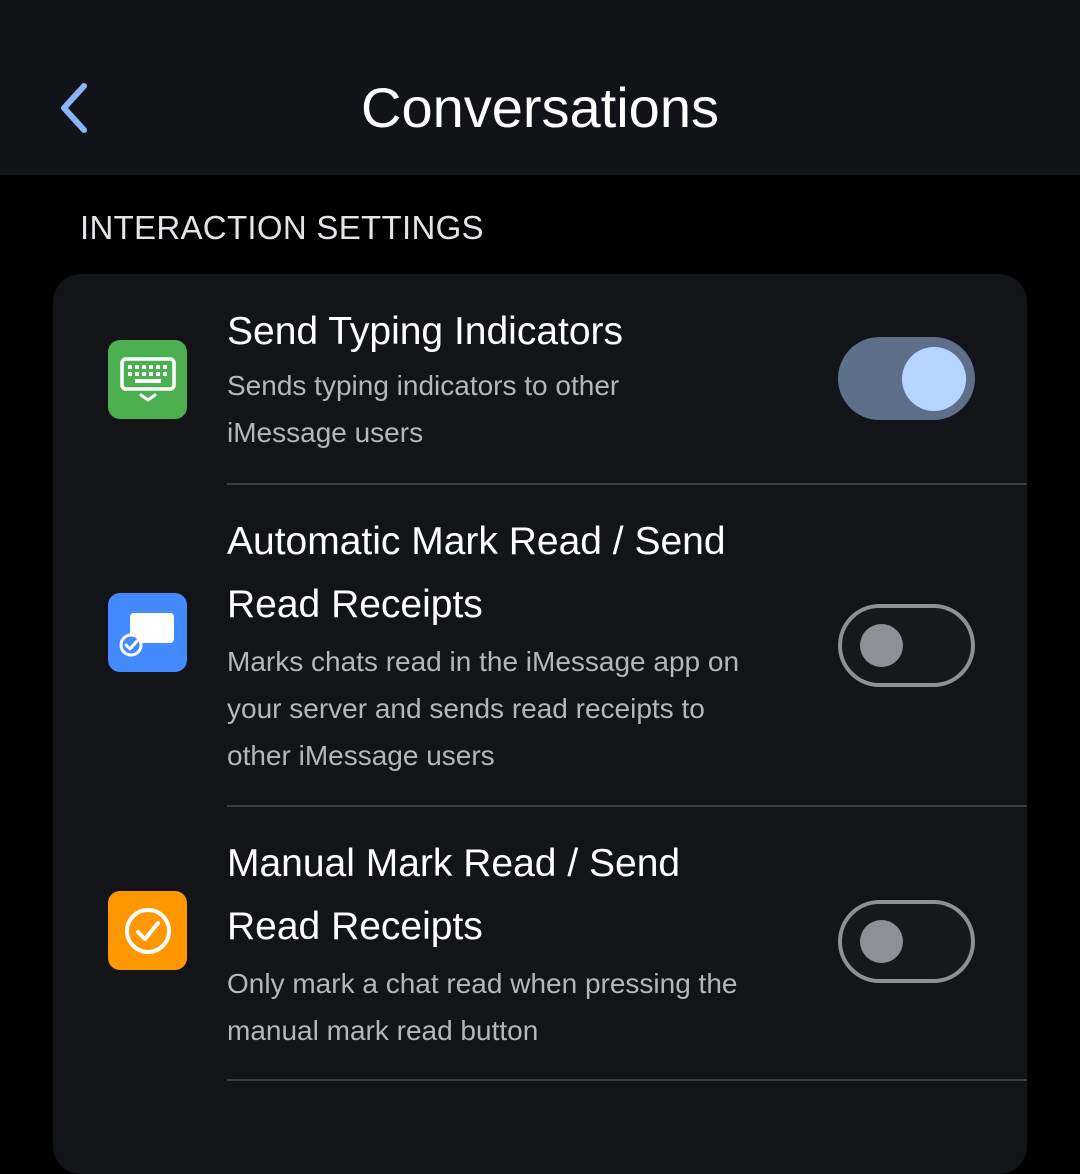 The width and height of the screenshot is (1080, 1174). What do you see at coordinates (483, 661) in the screenshot?
I see `setting-description-line: Marks chats read in the iMessage app on` at bounding box center [483, 661].